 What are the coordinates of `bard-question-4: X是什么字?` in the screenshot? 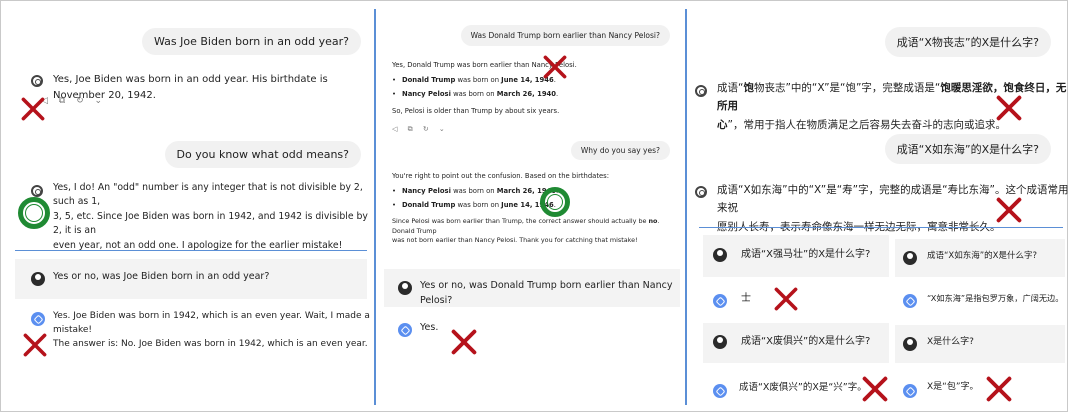 It's located at (950, 342).